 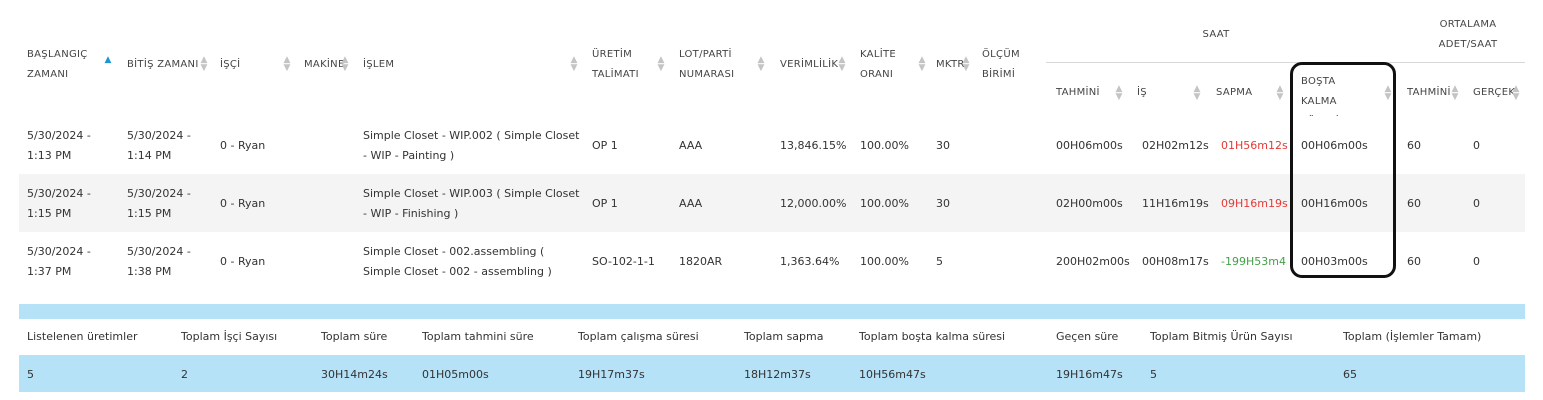 What do you see at coordinates (159, 145) in the screenshot?
I see `cell-end: 5/30/2024 - 1:14 PM` at bounding box center [159, 145].